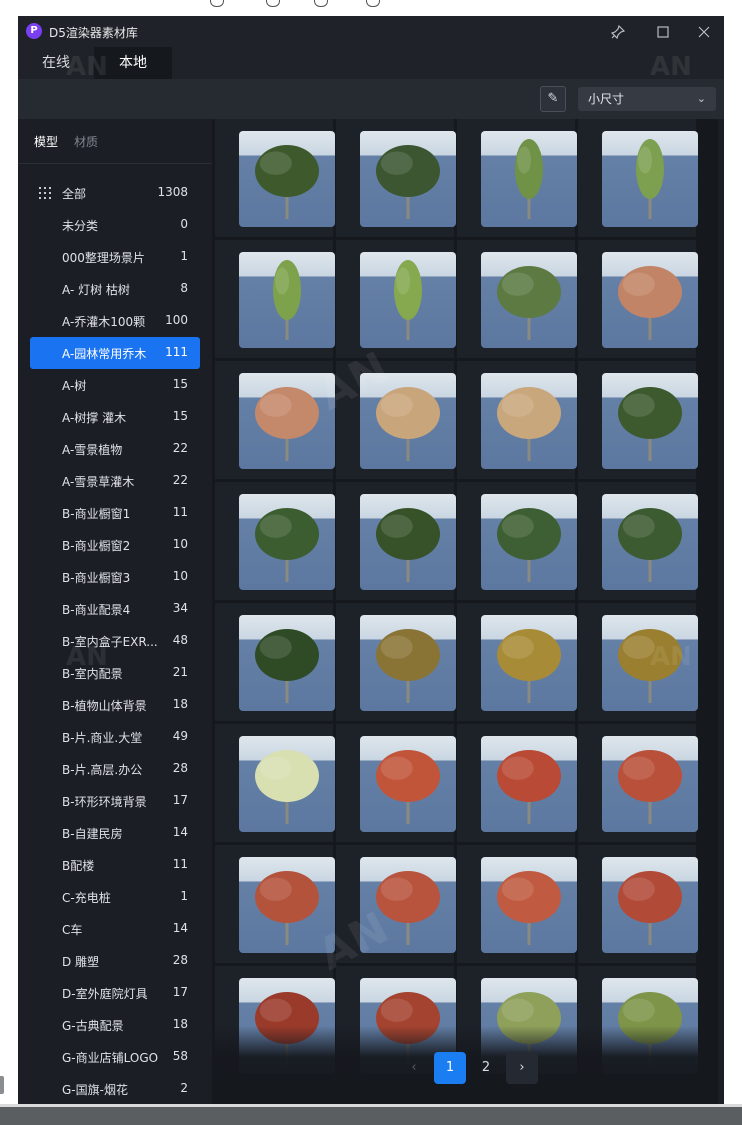 This screenshot has height=1125, width=742. Describe the element at coordinates (115, 993) in the screenshot. I see `category-item: D-室外庭院灯具 17` at that location.